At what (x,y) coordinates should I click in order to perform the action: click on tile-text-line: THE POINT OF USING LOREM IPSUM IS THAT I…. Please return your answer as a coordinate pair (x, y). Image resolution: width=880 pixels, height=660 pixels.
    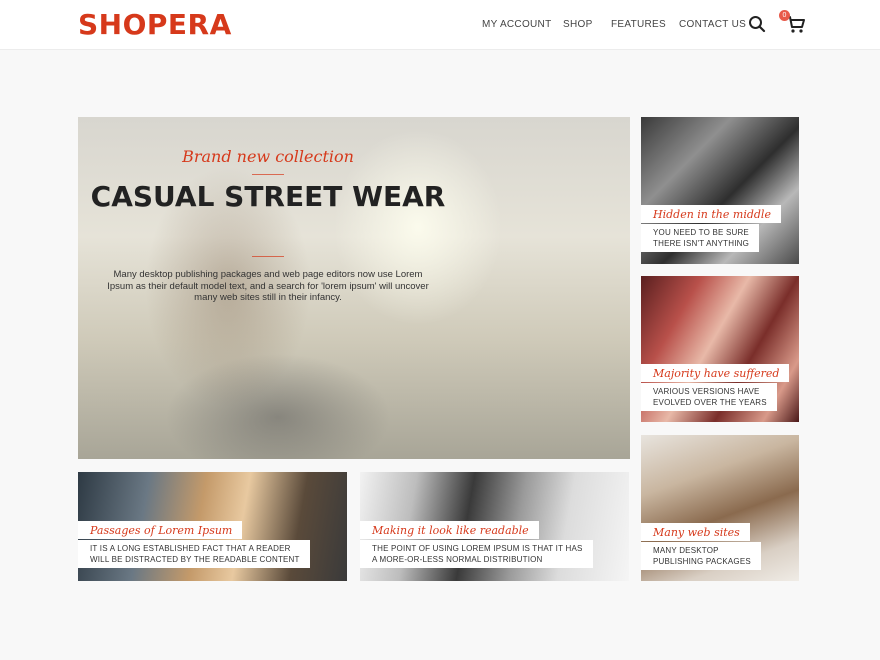
    Looking at the image, I should click on (477, 548).